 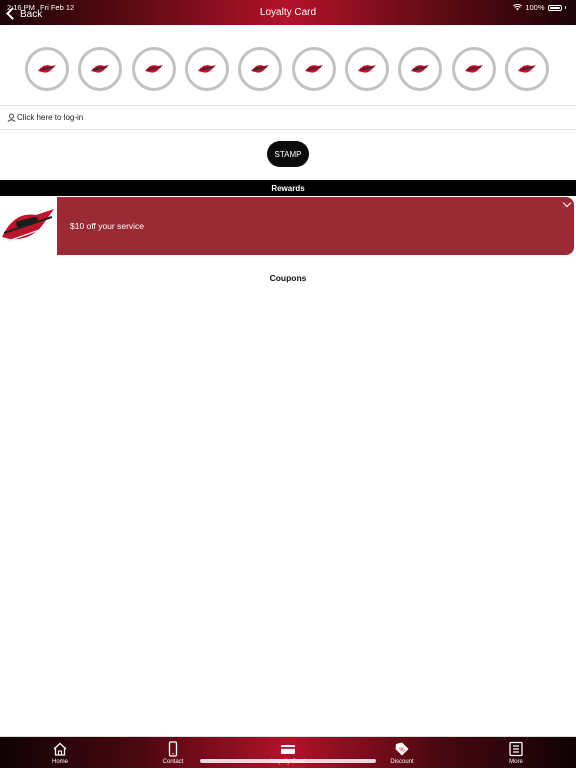 What do you see at coordinates (107, 226) in the screenshot?
I see `reward-text: $10 off your service` at bounding box center [107, 226].